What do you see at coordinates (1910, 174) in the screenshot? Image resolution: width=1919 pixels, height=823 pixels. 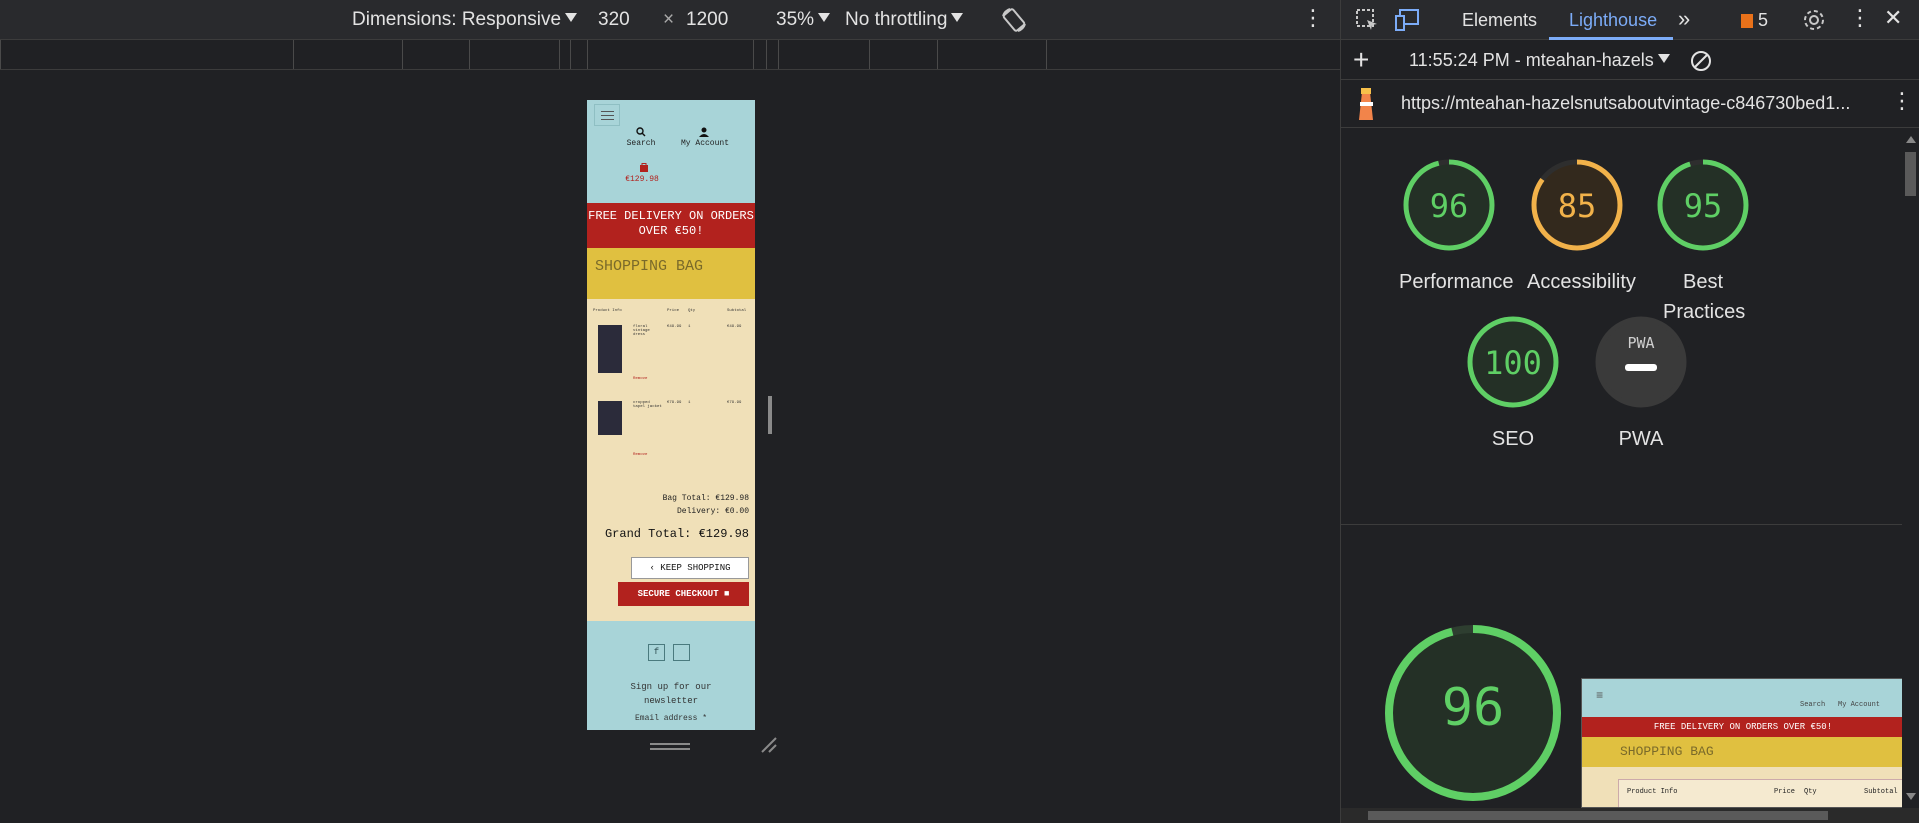 I see `scrollbar-thumb` at bounding box center [1910, 174].